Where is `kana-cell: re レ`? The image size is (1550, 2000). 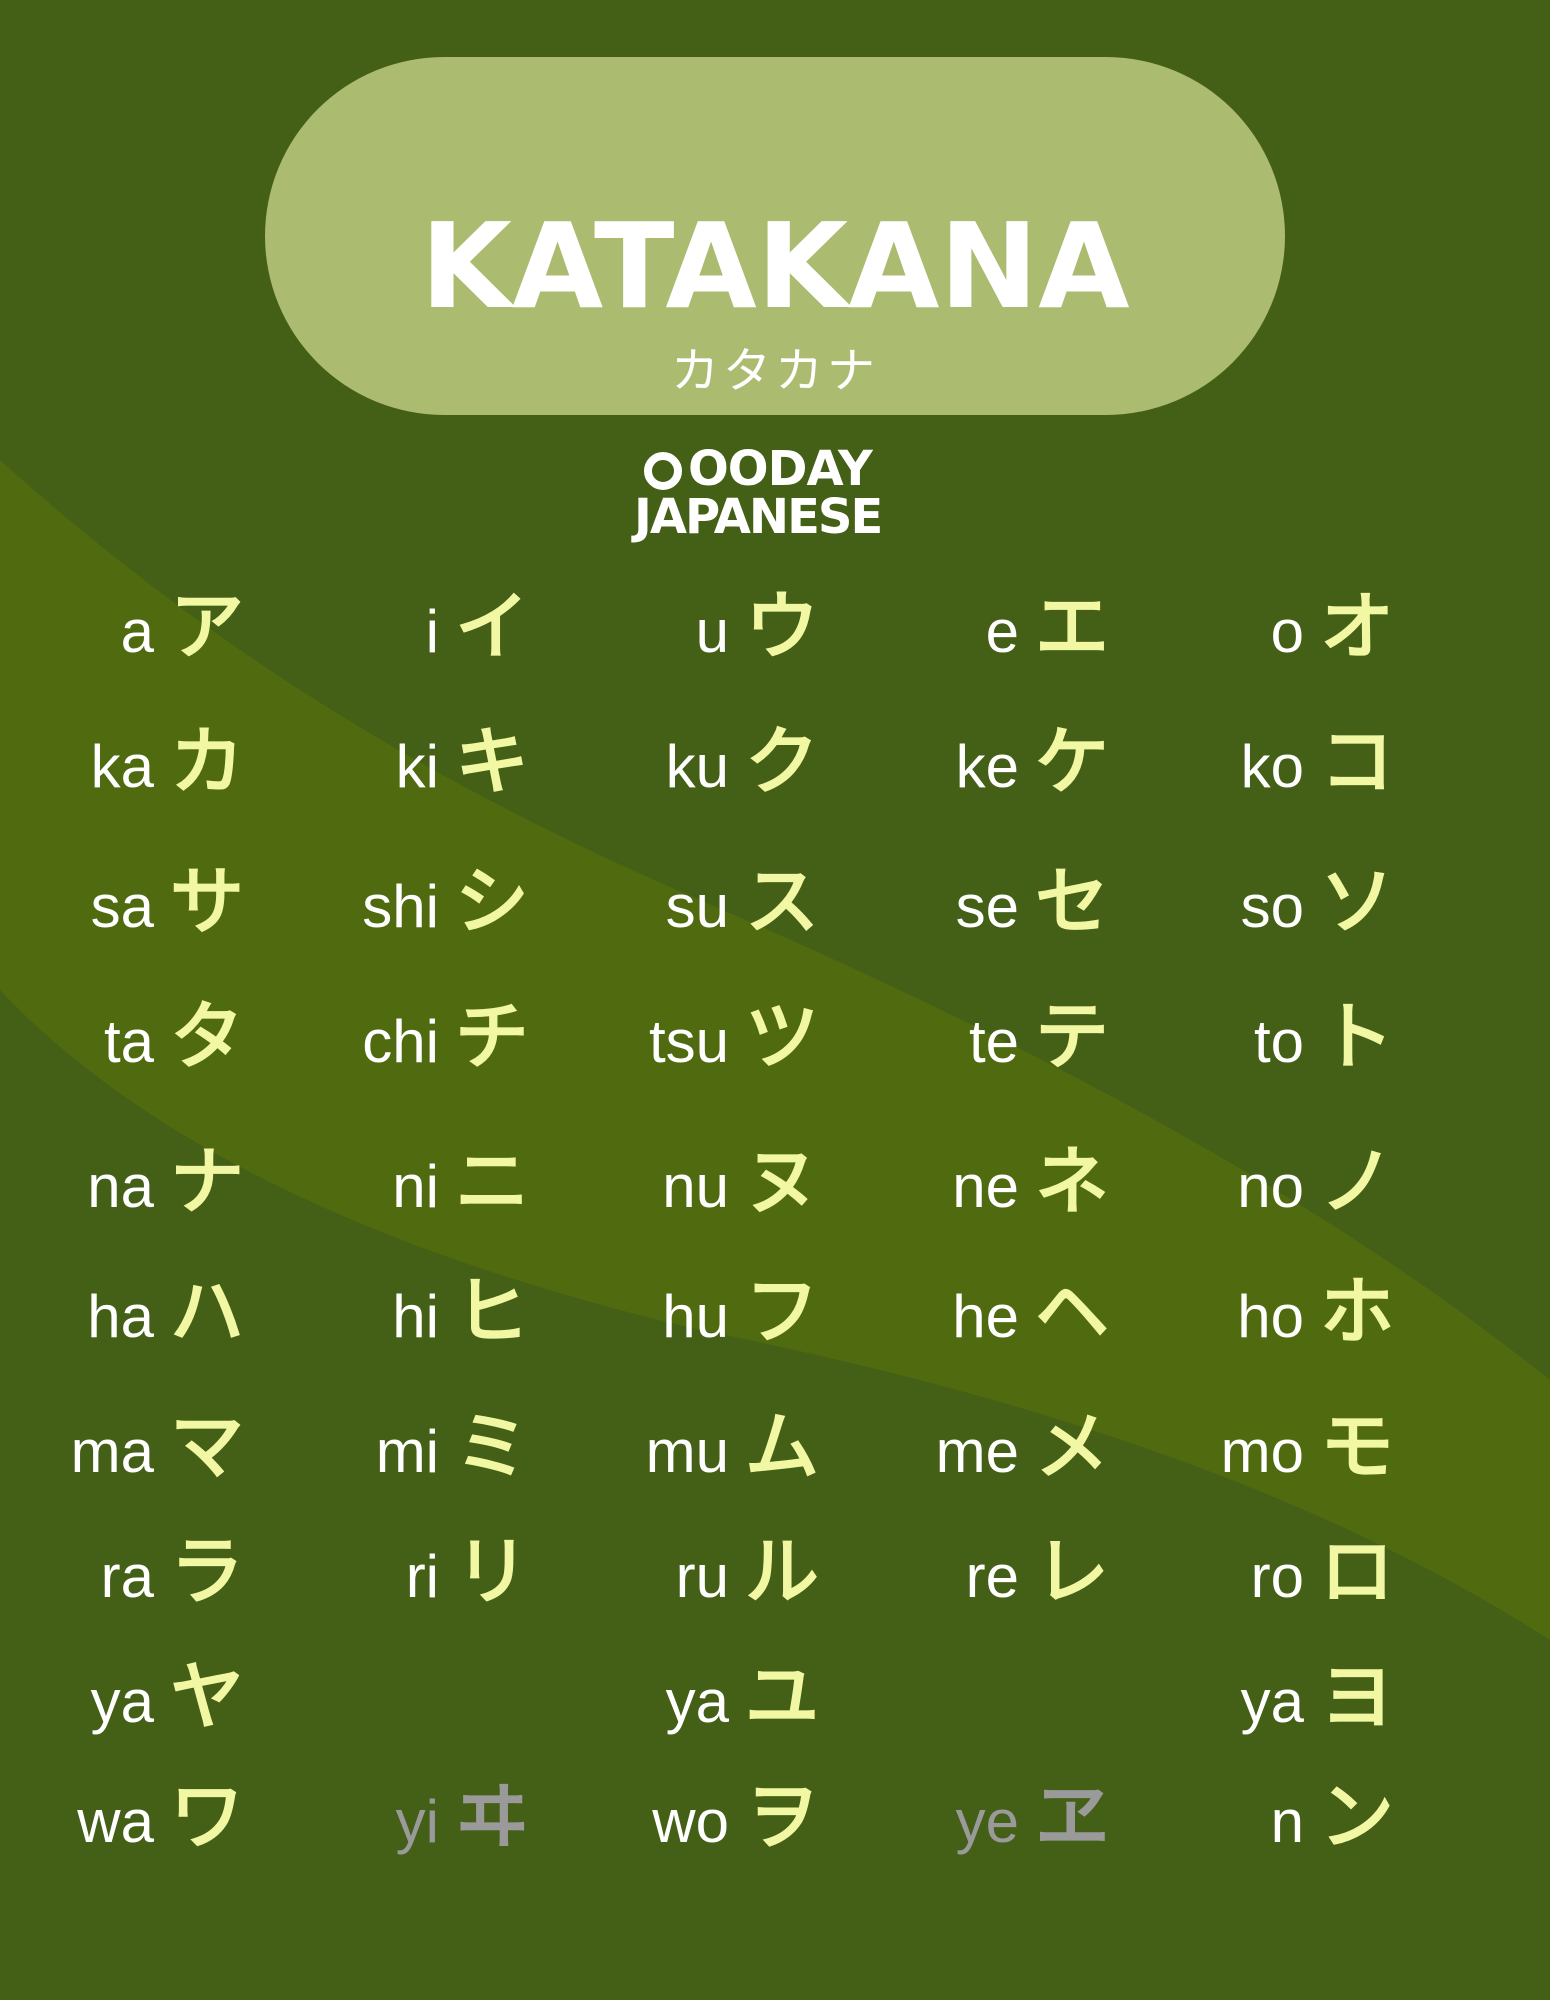
kana-cell: re レ is located at coordinates (1025, 1585).